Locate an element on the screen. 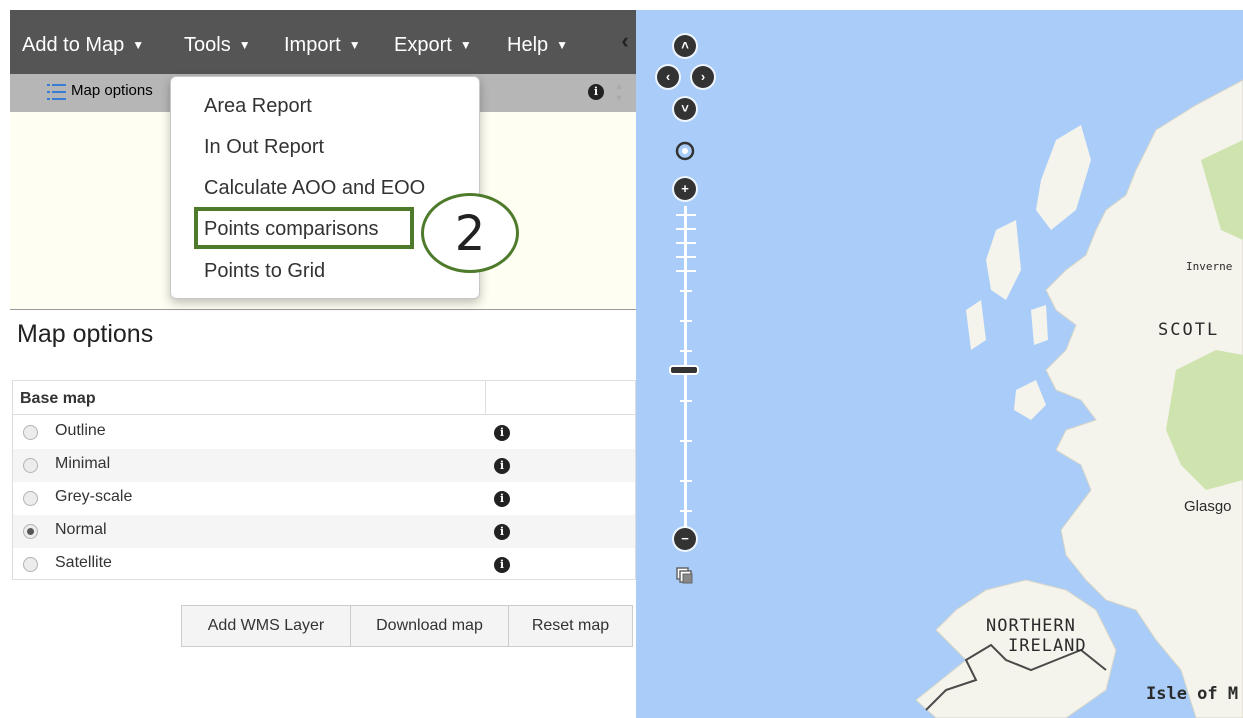 This screenshot has width=1243, height=718. menu-item-calculate-aoo-eoo: Calculate AOO and EOO is located at coordinates (314, 188).